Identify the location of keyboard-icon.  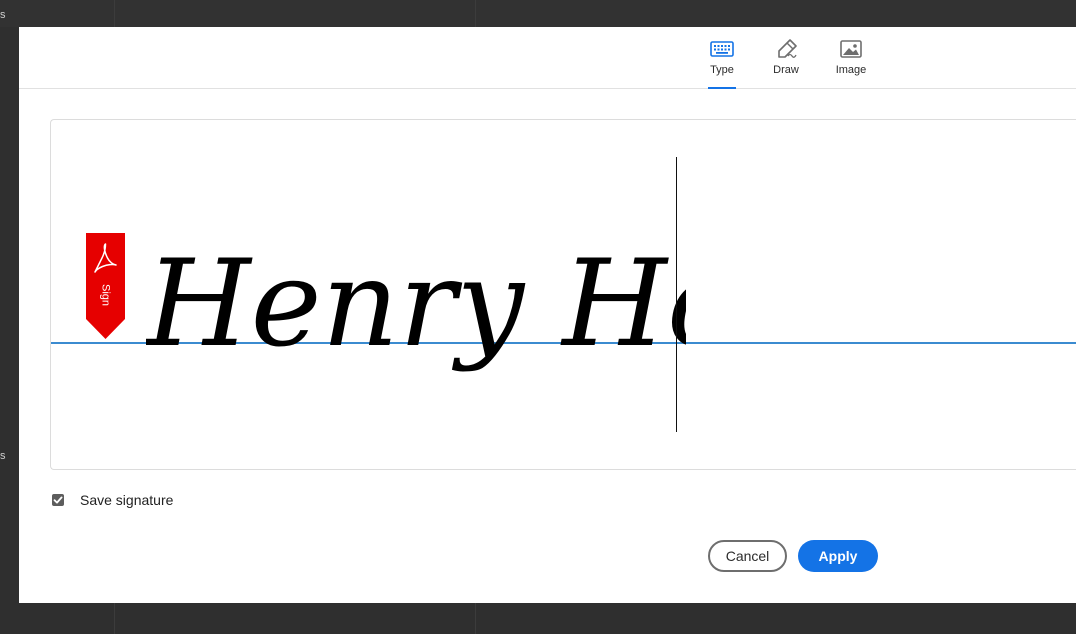
(722, 49).